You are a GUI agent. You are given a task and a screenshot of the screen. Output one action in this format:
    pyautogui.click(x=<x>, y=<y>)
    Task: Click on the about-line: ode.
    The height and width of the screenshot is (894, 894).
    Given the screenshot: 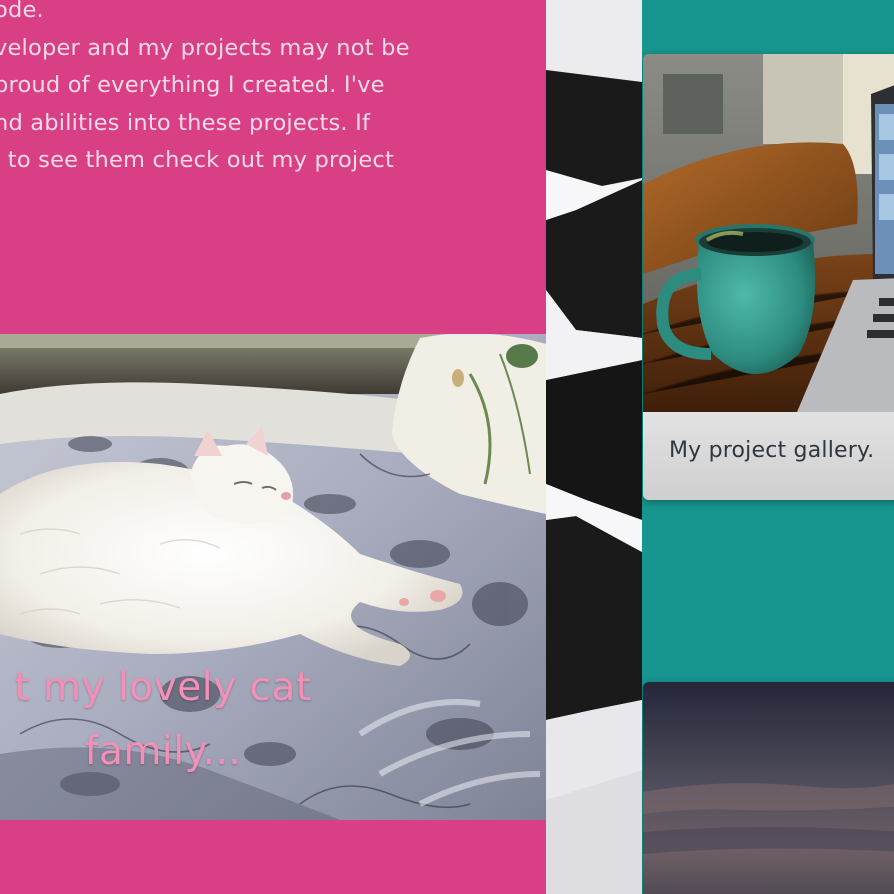 What is the action you would take?
    pyautogui.click(x=22, y=11)
    